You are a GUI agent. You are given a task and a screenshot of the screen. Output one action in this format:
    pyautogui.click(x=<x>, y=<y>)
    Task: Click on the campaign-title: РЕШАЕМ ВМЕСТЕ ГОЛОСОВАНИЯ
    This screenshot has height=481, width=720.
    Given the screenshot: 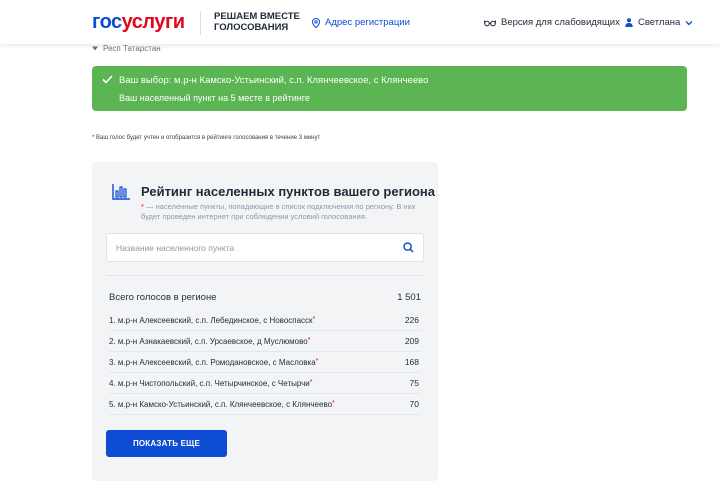 What is the action you would take?
    pyautogui.click(x=269, y=22)
    